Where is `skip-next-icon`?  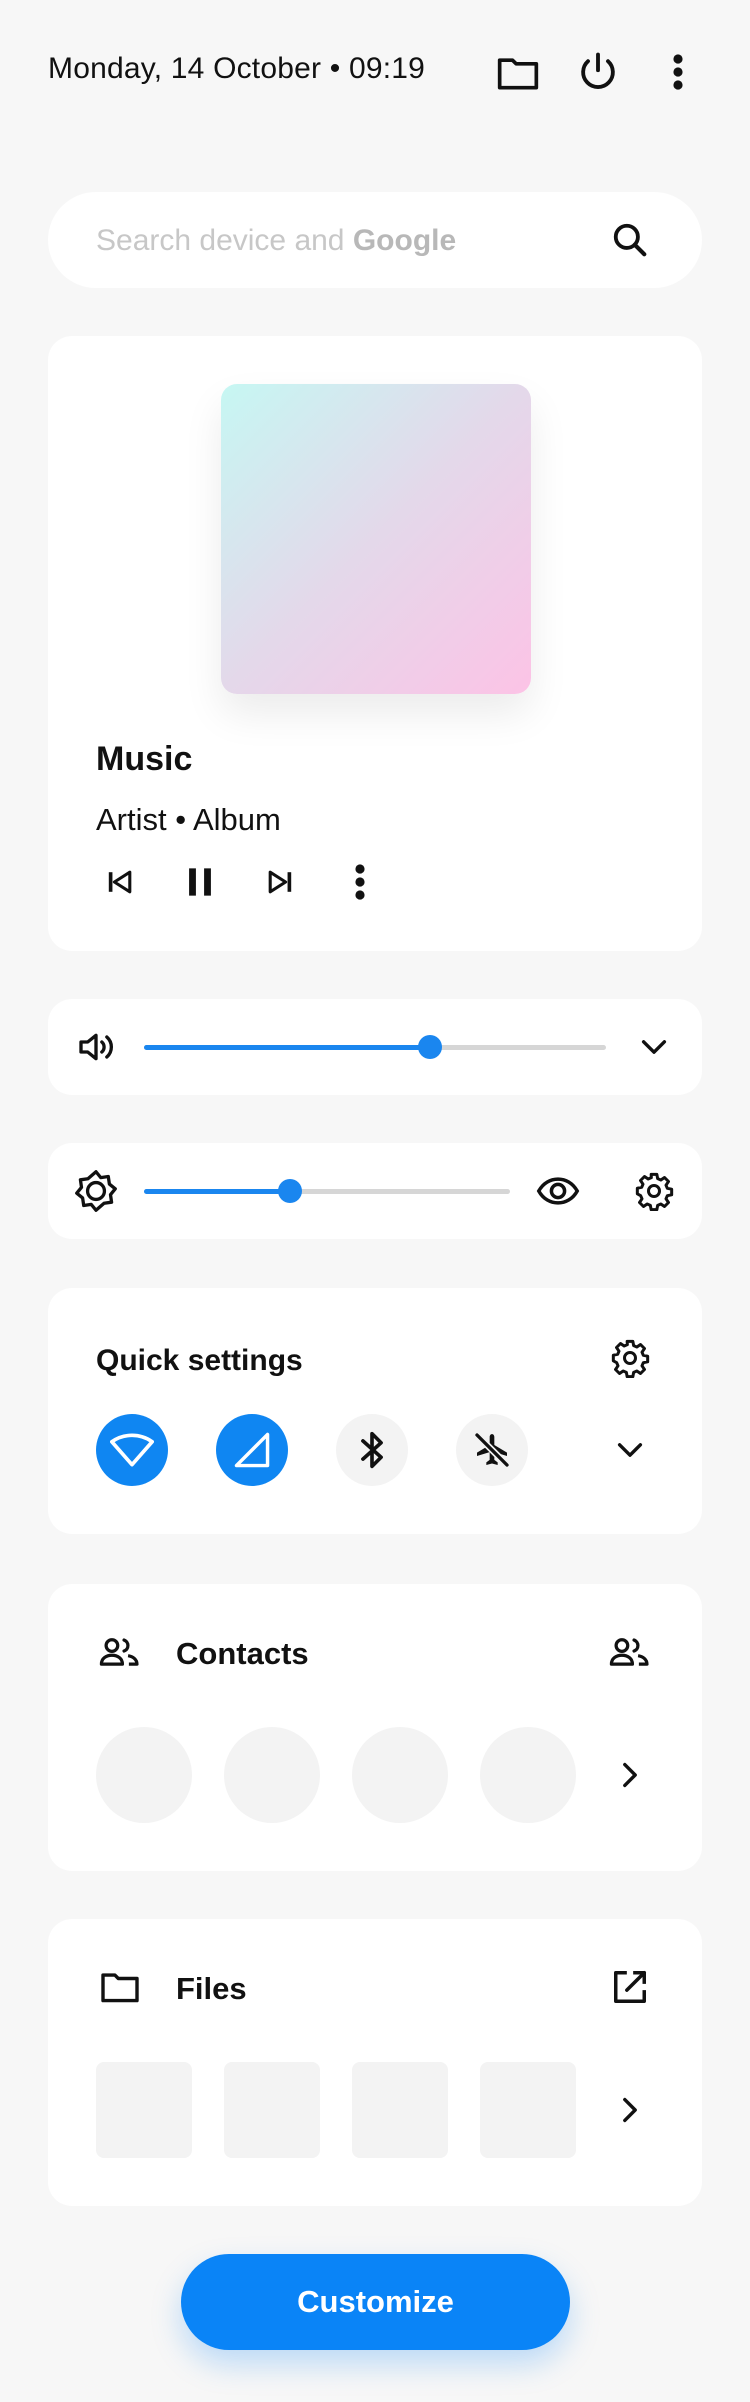 skip-next-icon is located at coordinates (280, 882).